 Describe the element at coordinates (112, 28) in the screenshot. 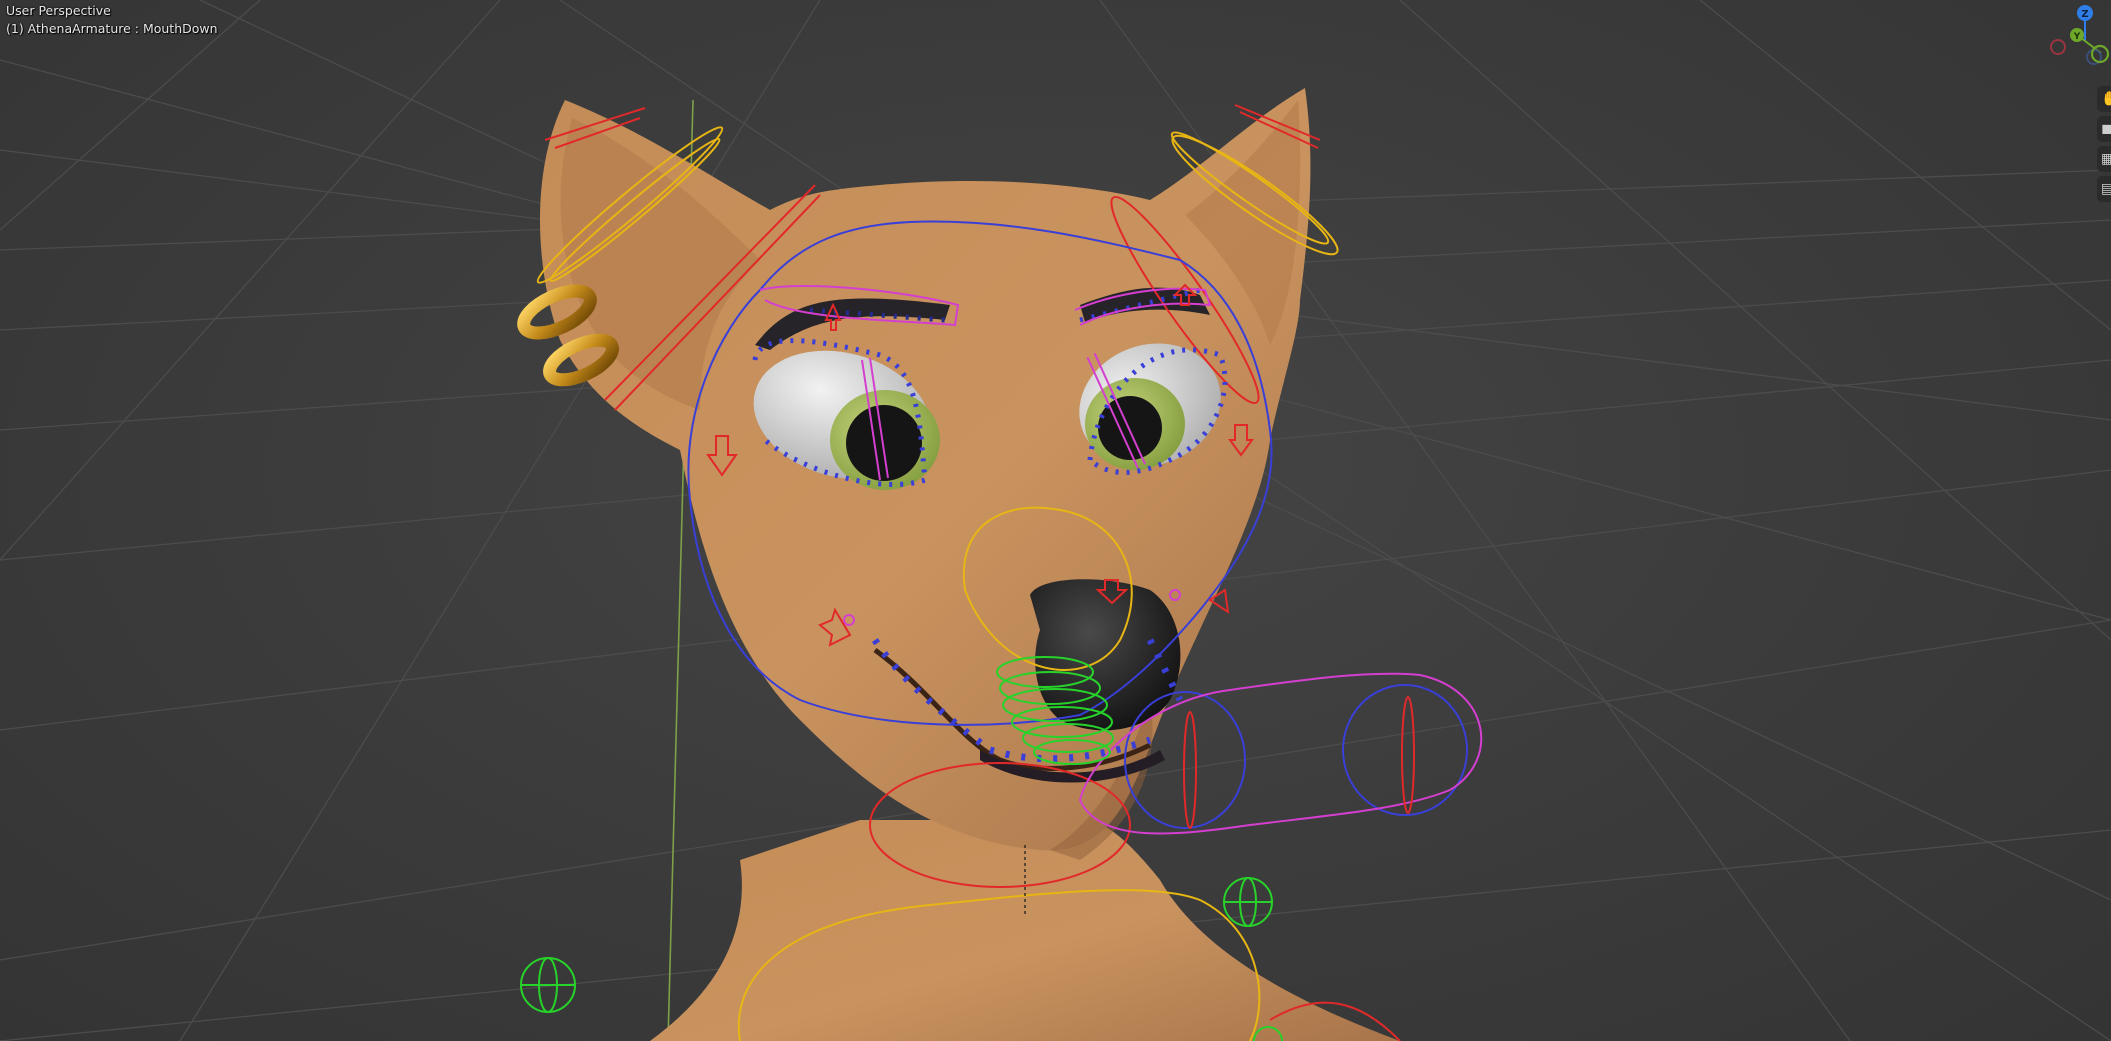

I see `active-object-label: (1) AthenaArmature : MouthDown` at that location.